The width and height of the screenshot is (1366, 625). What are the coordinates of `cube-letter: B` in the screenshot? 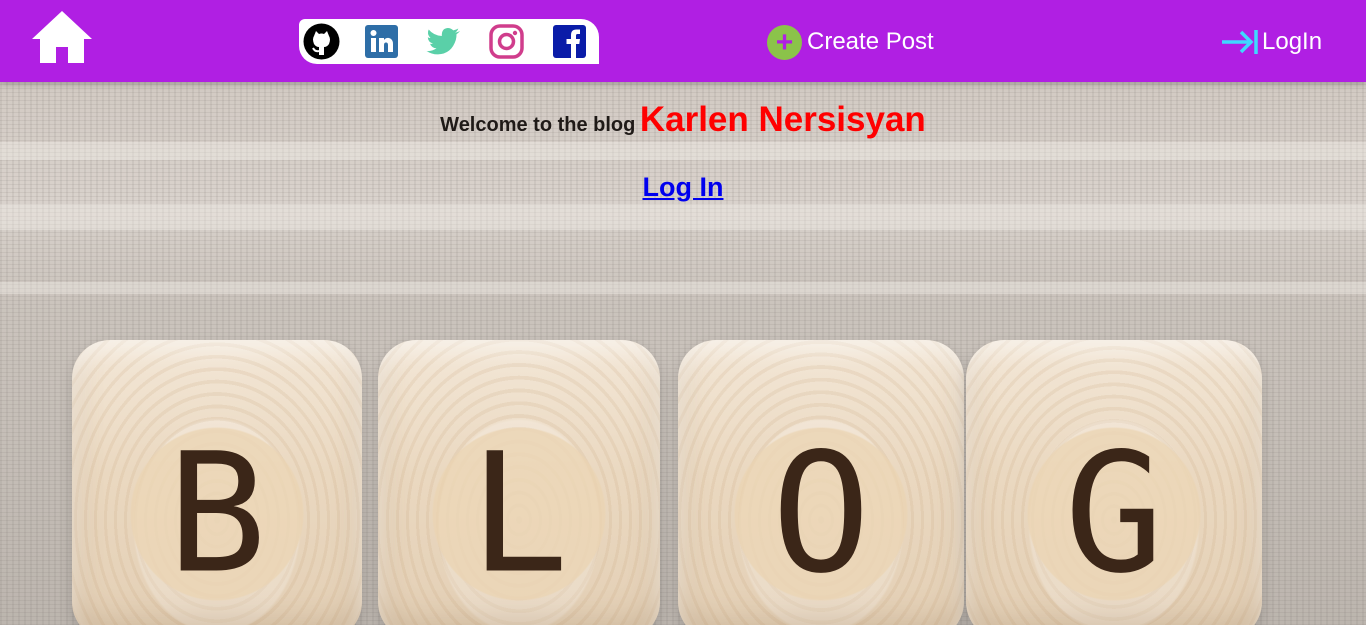 It's located at (217, 513).